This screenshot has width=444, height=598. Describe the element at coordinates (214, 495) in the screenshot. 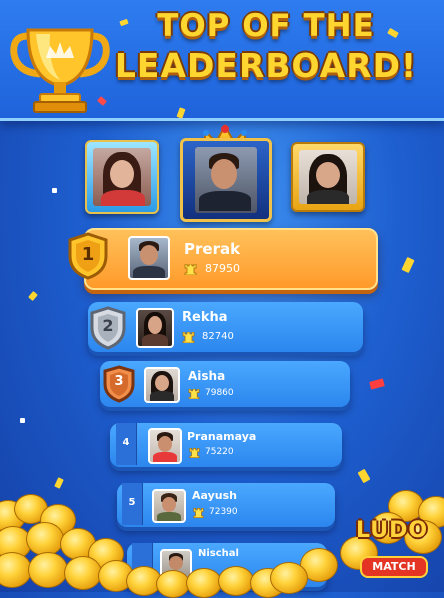

I see `player-name-5: Aayush` at that location.